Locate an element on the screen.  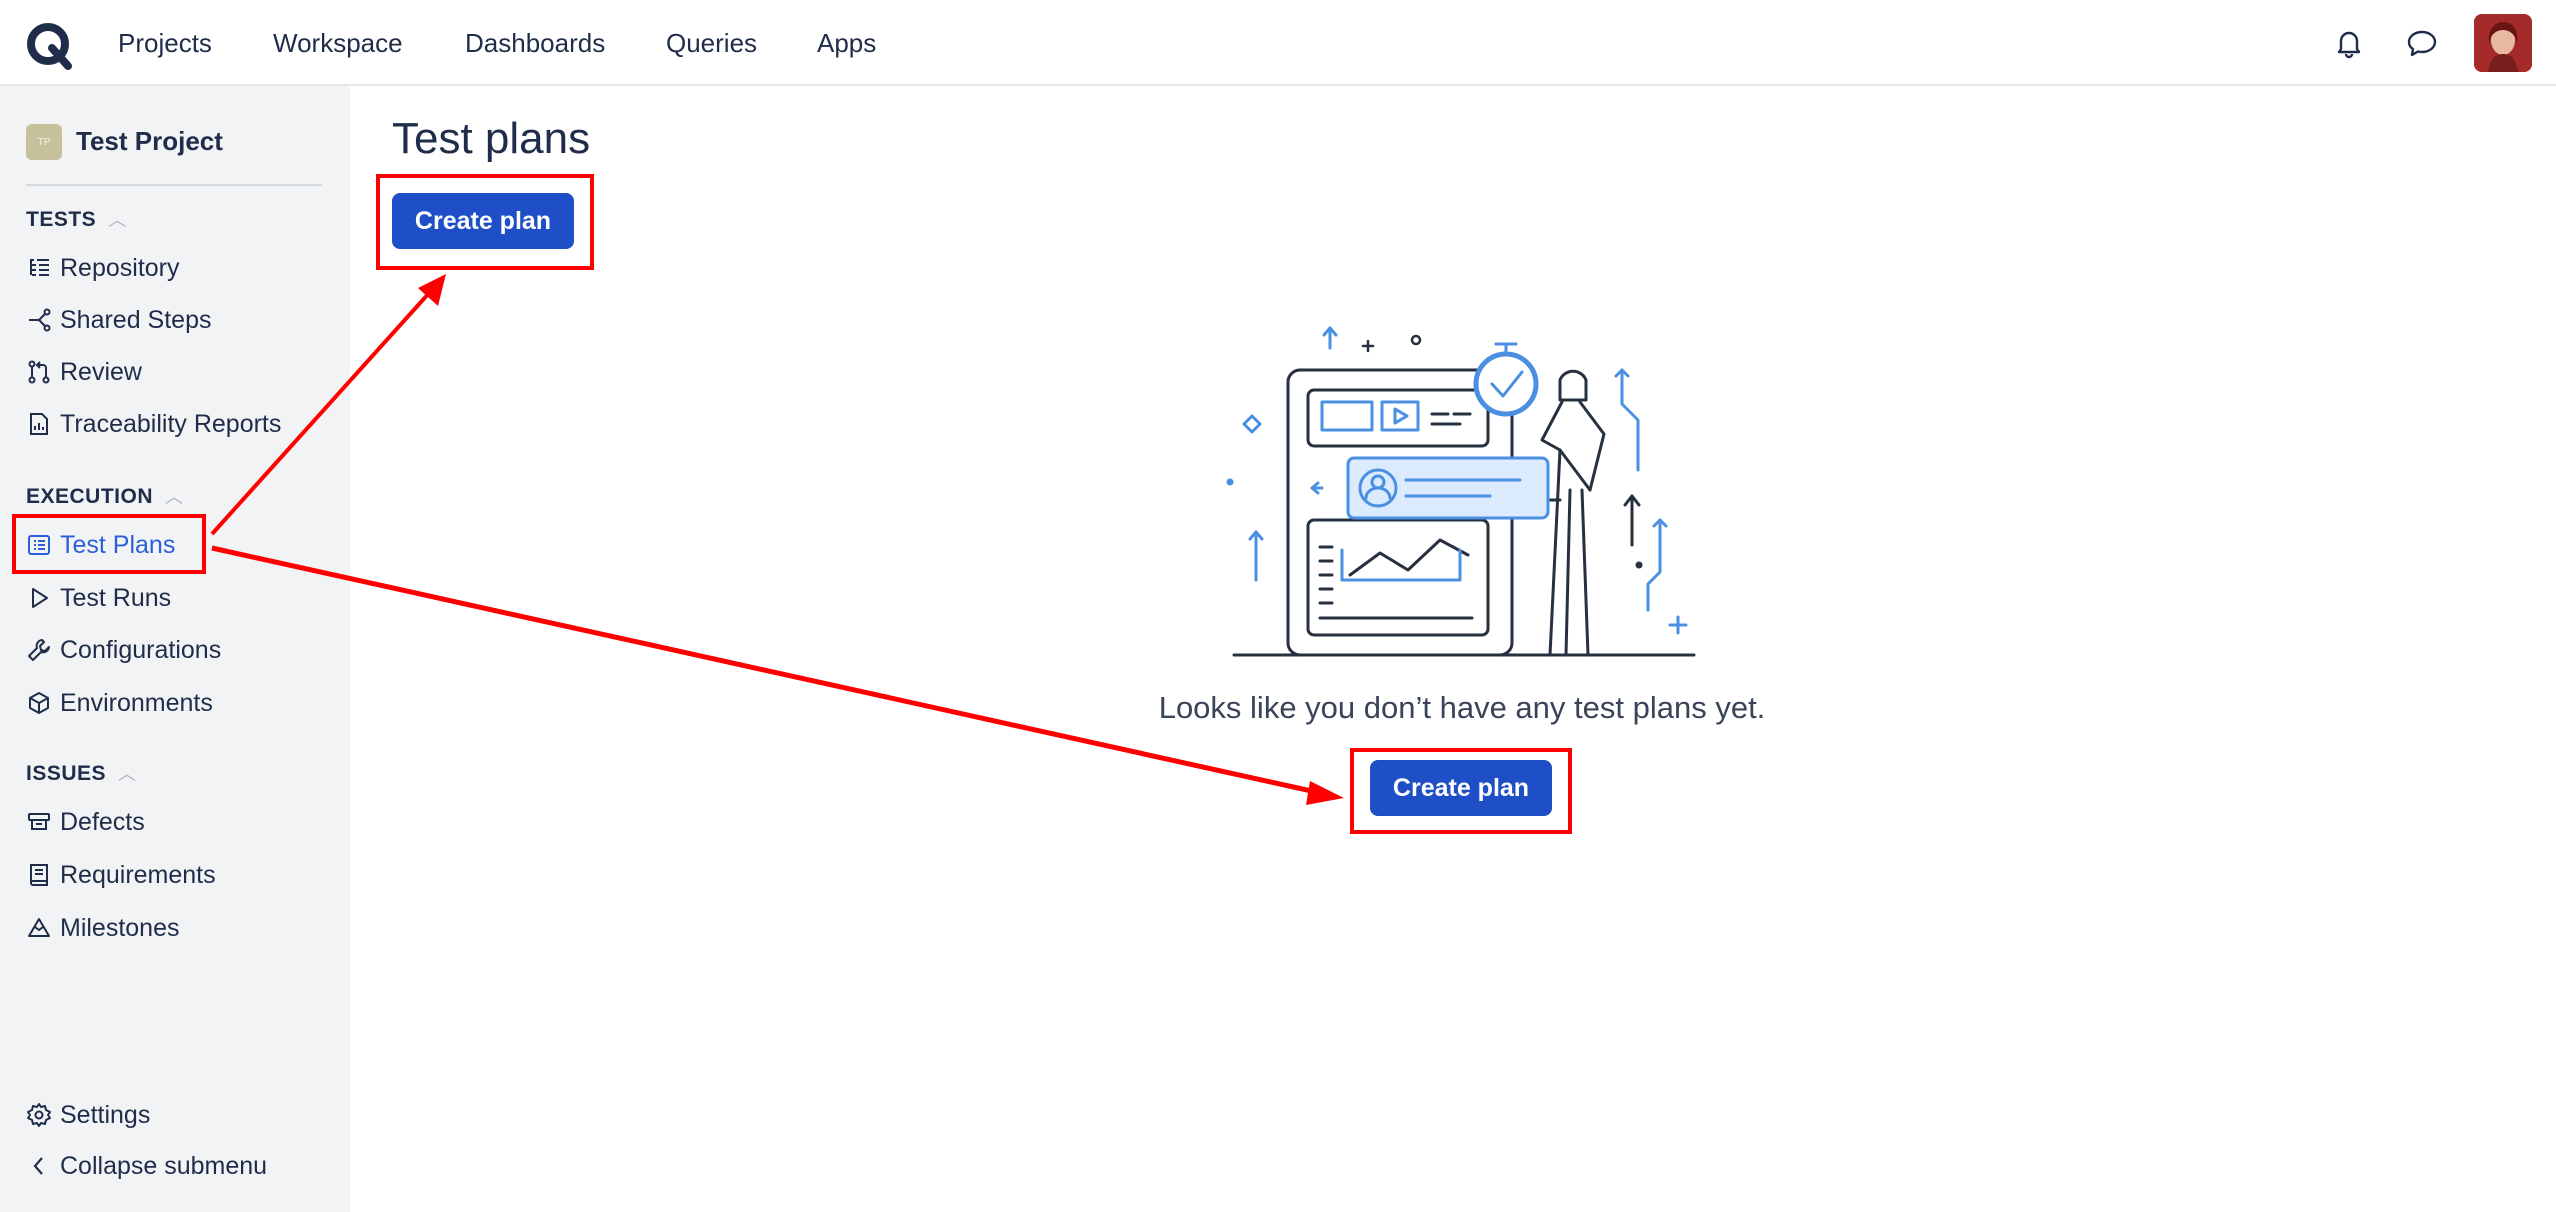
sidebar-item-requirements: Requirements is located at coordinates (121, 875).